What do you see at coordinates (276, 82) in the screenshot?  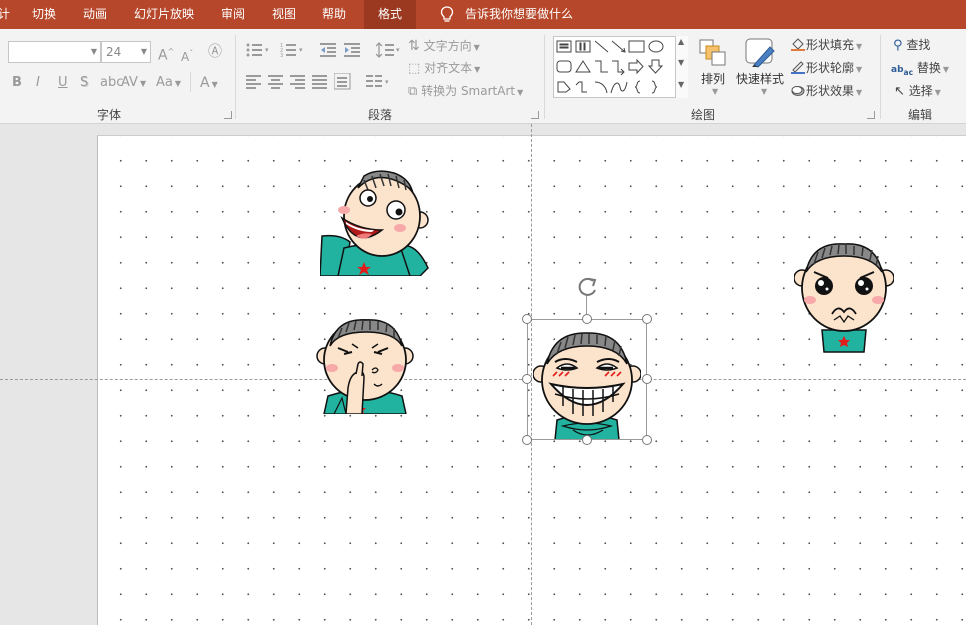 I see `align-center-icon` at bounding box center [276, 82].